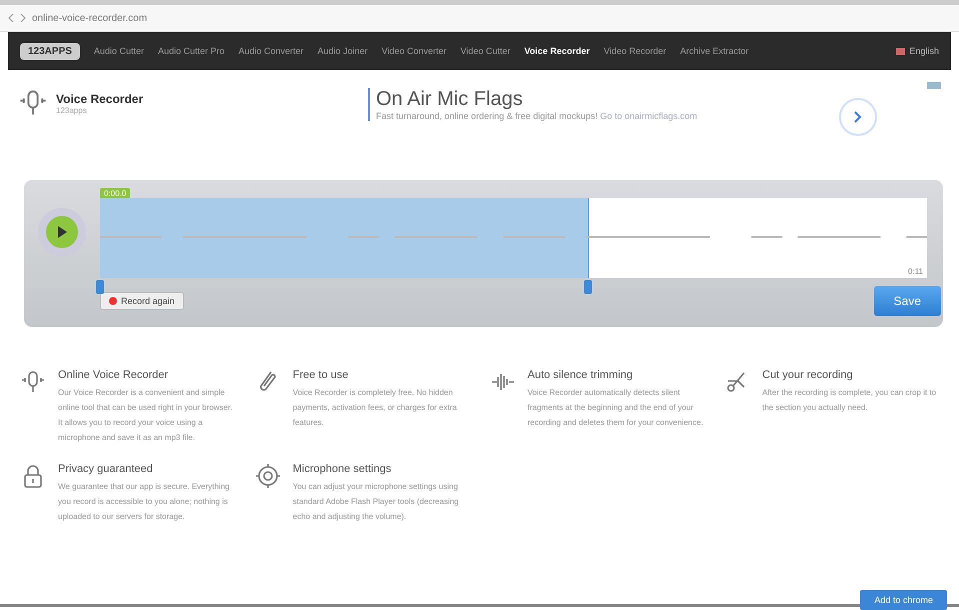 Image resolution: width=959 pixels, height=610 pixels. Describe the element at coordinates (557, 51) in the screenshot. I see `nav-link: Voice Recorder` at that location.